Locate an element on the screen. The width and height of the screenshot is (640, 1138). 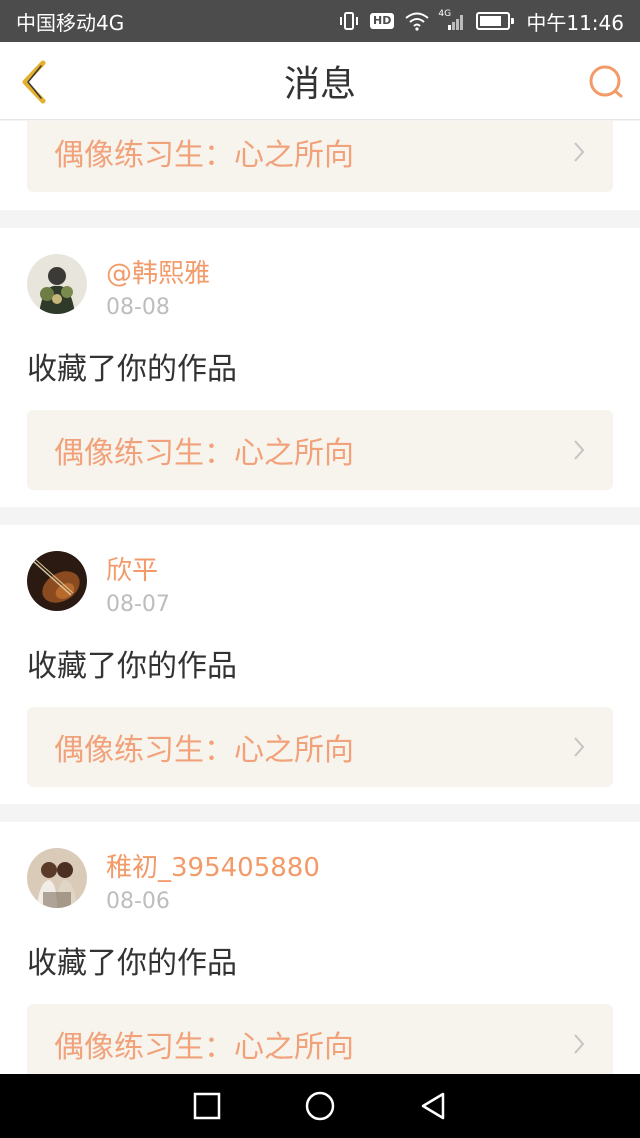
square-icon is located at coordinates (206, 1106).